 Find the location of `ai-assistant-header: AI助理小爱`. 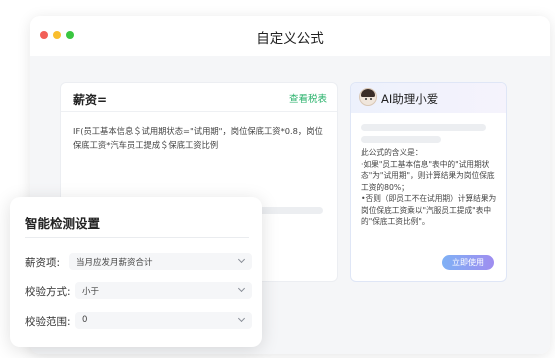

ai-assistant-header: AI助理小爱 is located at coordinates (428, 98).